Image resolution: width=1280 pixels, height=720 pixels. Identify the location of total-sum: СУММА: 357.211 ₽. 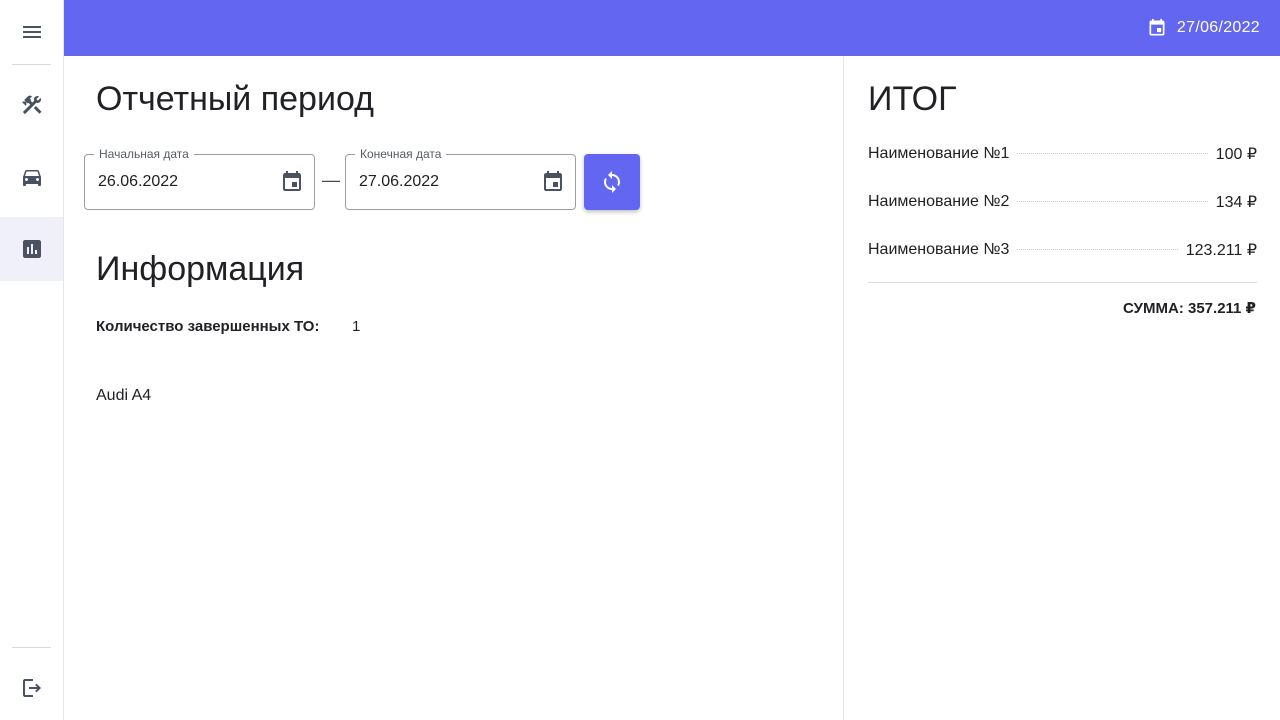
(1189, 308).